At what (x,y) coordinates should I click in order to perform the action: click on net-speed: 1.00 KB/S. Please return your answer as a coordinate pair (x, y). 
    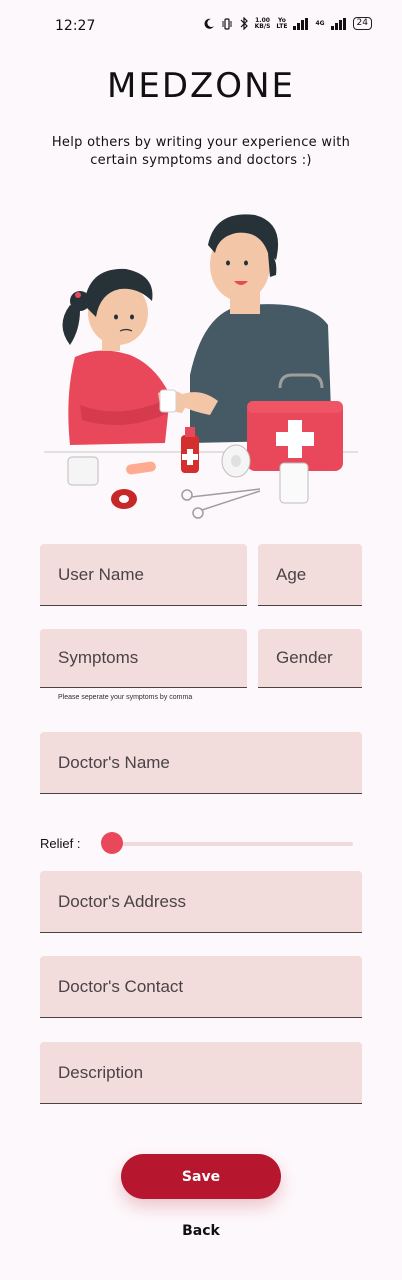
    Looking at the image, I should click on (262, 23).